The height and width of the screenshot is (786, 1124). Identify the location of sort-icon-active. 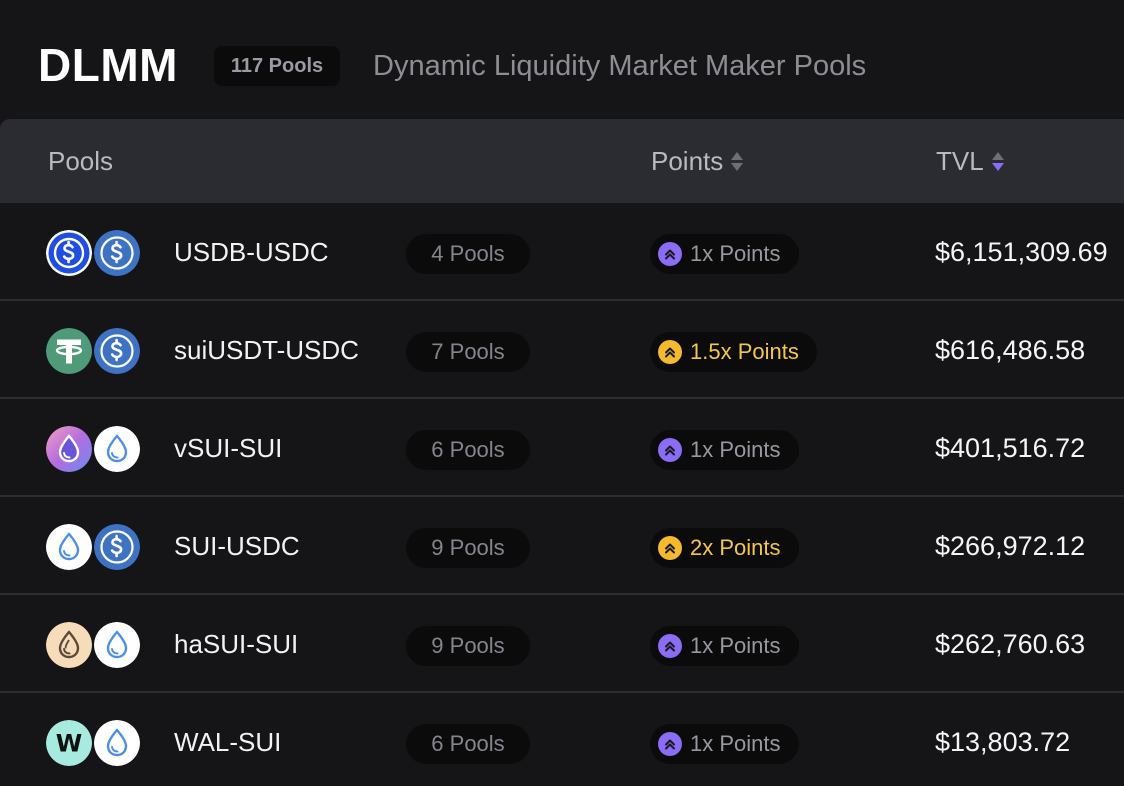
(997, 161).